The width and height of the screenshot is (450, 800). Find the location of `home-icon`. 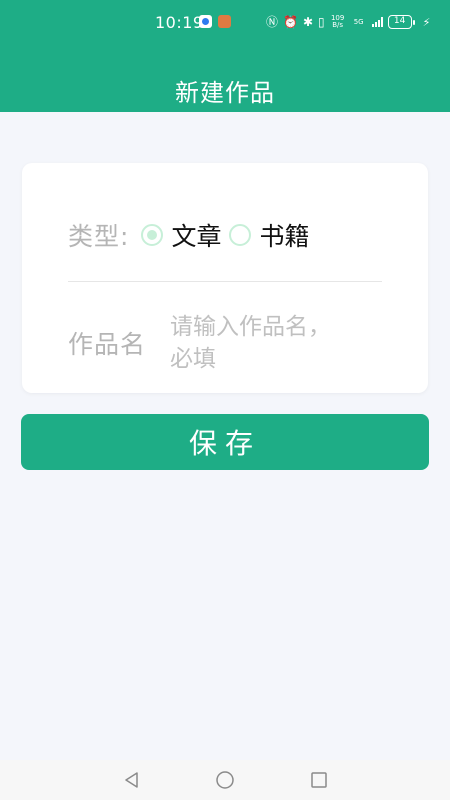

home-icon is located at coordinates (225, 780).